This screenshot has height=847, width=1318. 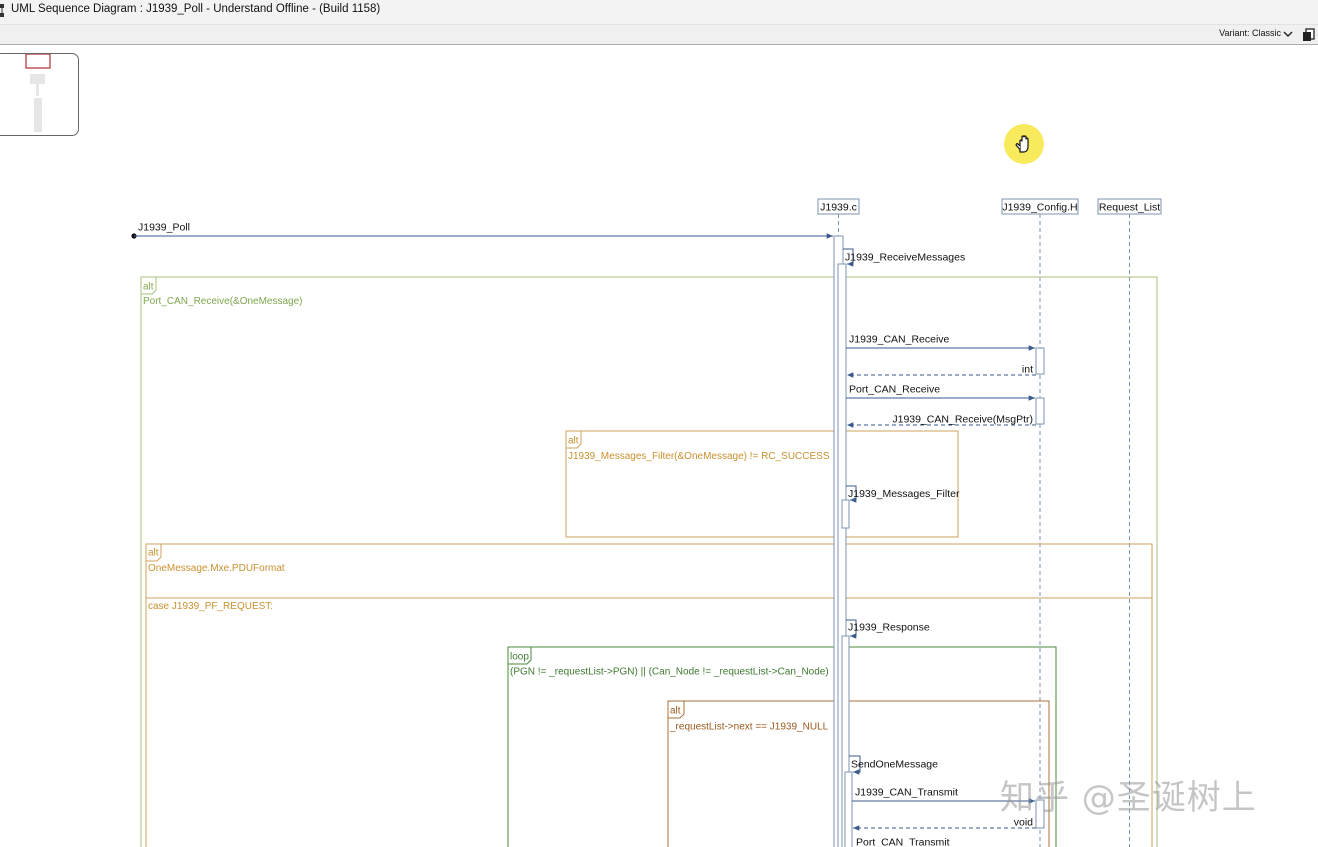 What do you see at coordinates (1129, 208) in the screenshot?
I see `lifeline-label: Request_List` at bounding box center [1129, 208].